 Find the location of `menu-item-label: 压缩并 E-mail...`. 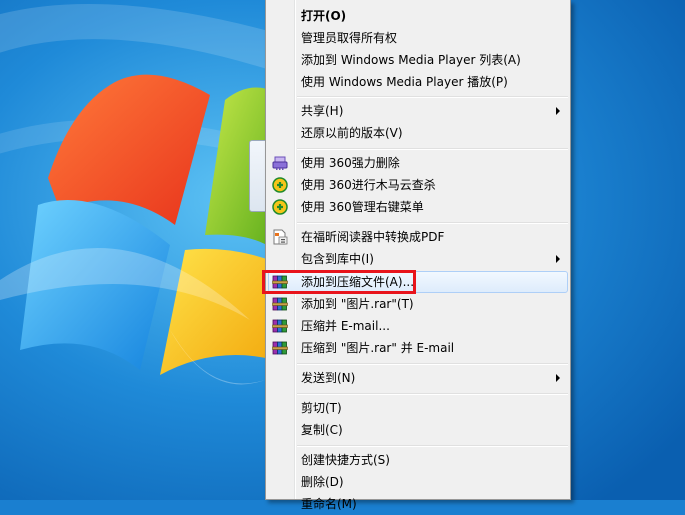

menu-item-label: 压缩并 E-mail... is located at coordinates (345, 326).